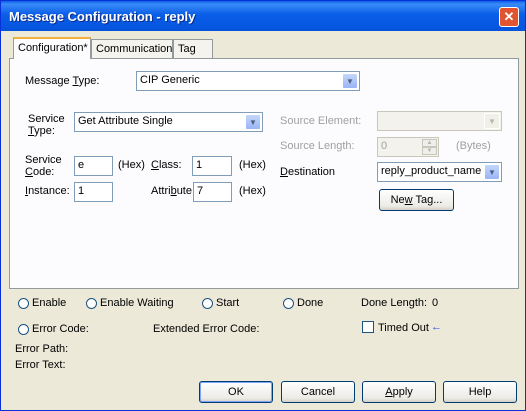  What do you see at coordinates (42, 349) in the screenshot?
I see `error-path-label: Error Path:` at bounding box center [42, 349].